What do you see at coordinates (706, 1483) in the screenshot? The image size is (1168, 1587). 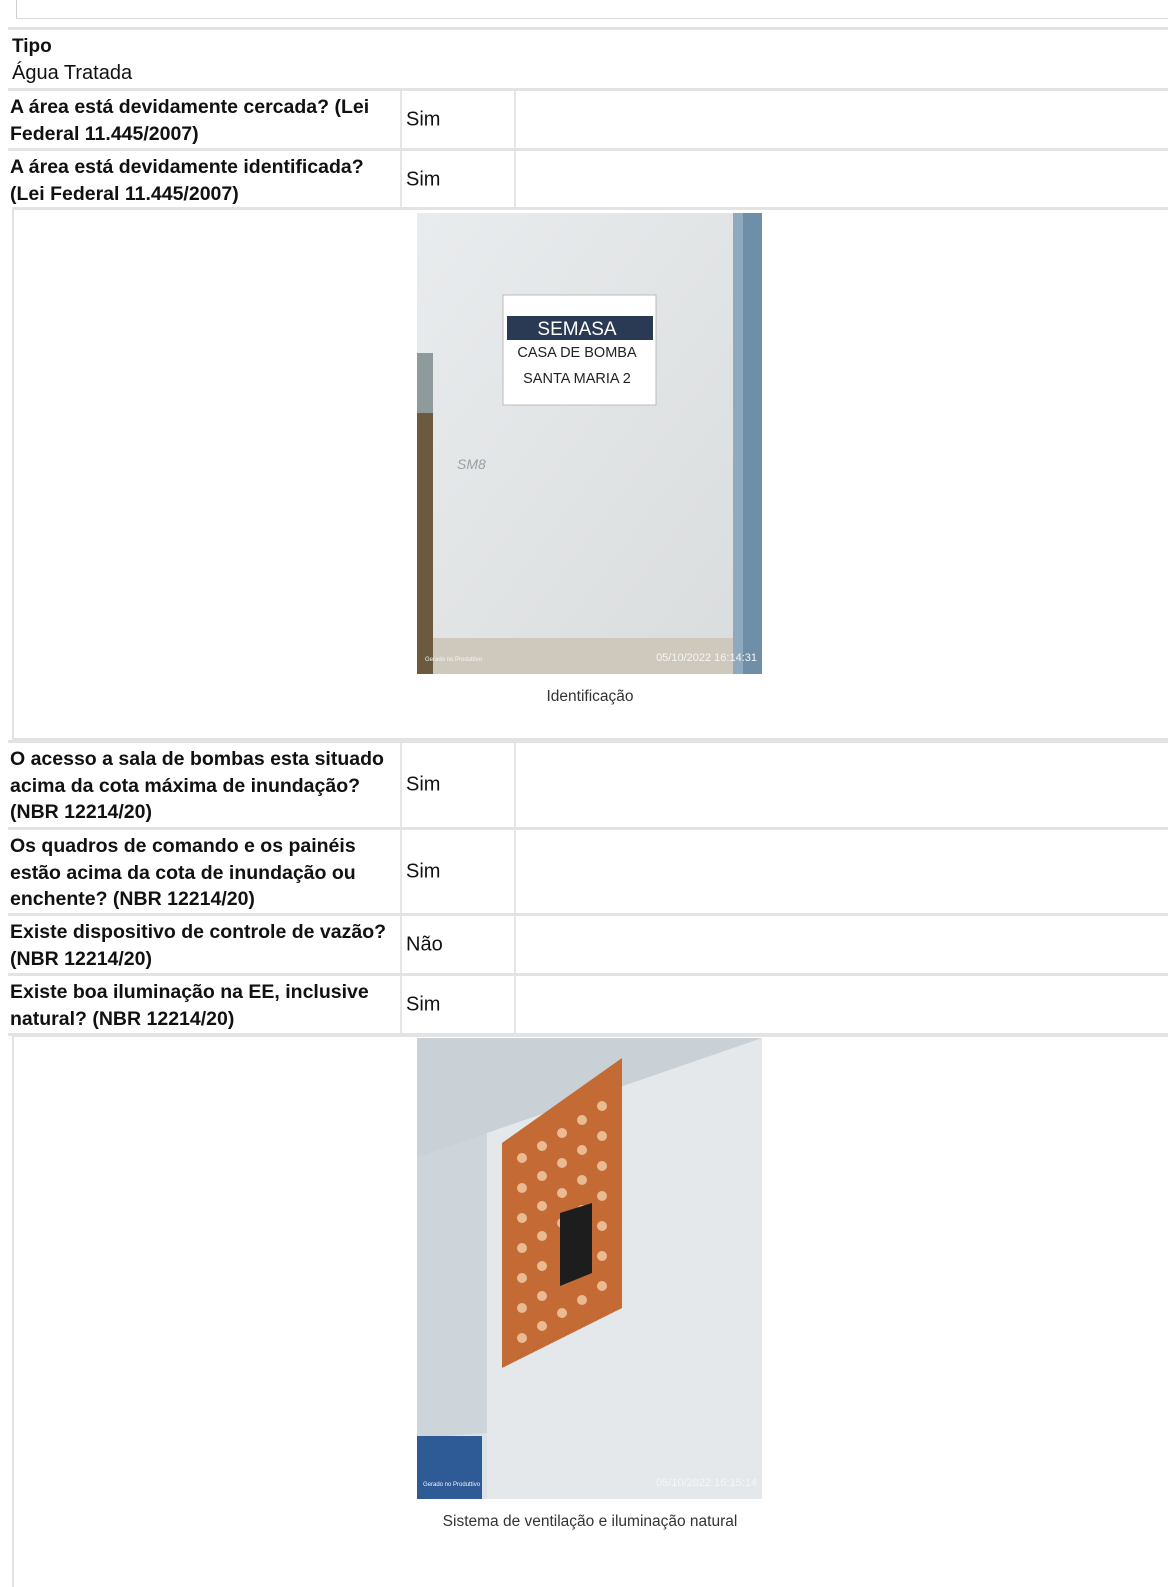 I see `photo-timestamp: 05/10/2022 16:15:14` at bounding box center [706, 1483].